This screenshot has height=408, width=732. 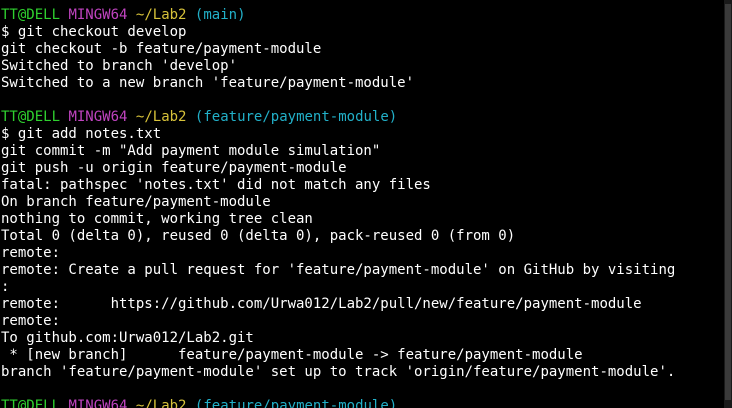 I want to click on output-line: On branch feature/payment-module, so click(x=136, y=202).